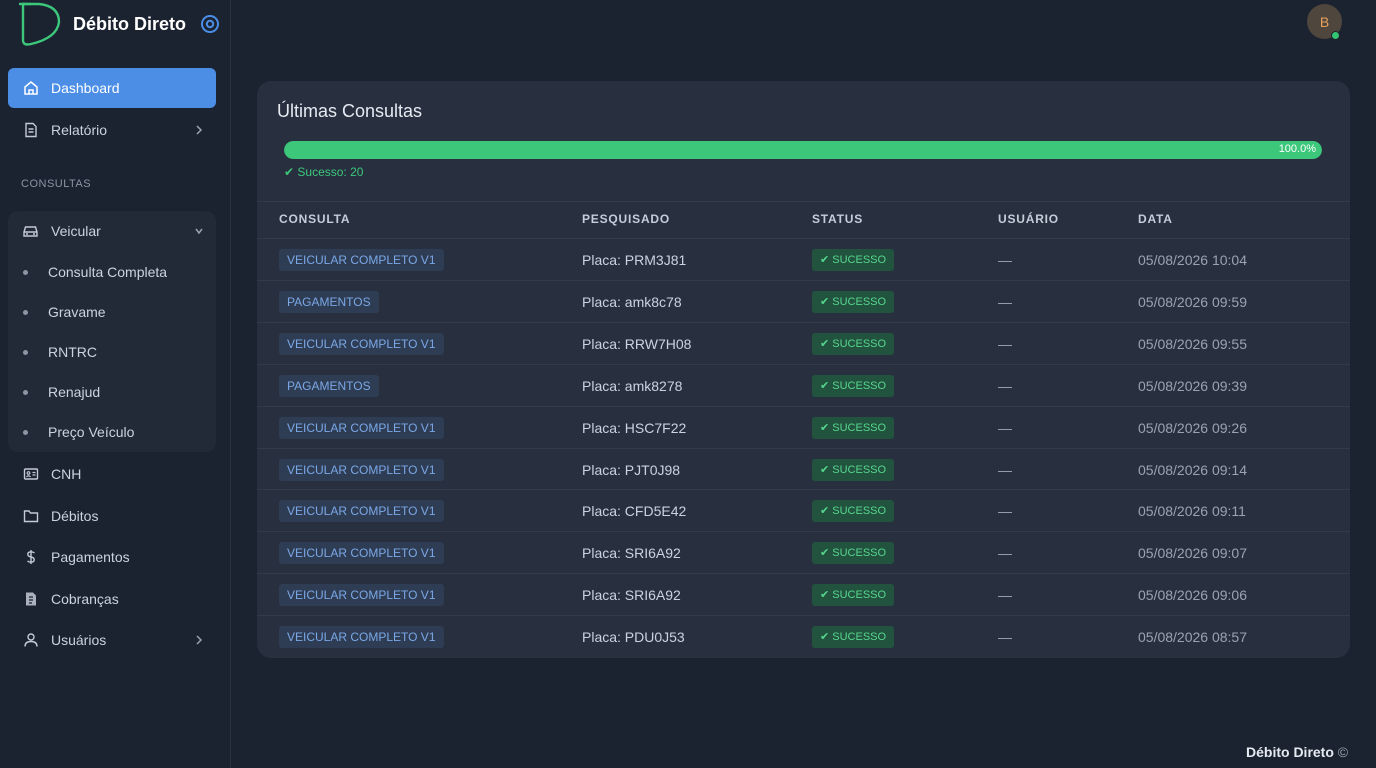 This screenshot has width=1376, height=768. Describe the element at coordinates (112, 640) in the screenshot. I see `sidebar-item-usuarios: Usuários` at that location.